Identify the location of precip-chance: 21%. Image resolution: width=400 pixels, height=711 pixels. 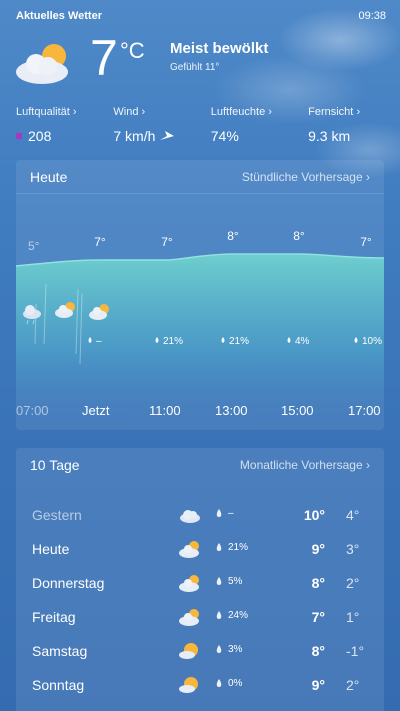
(232, 547).